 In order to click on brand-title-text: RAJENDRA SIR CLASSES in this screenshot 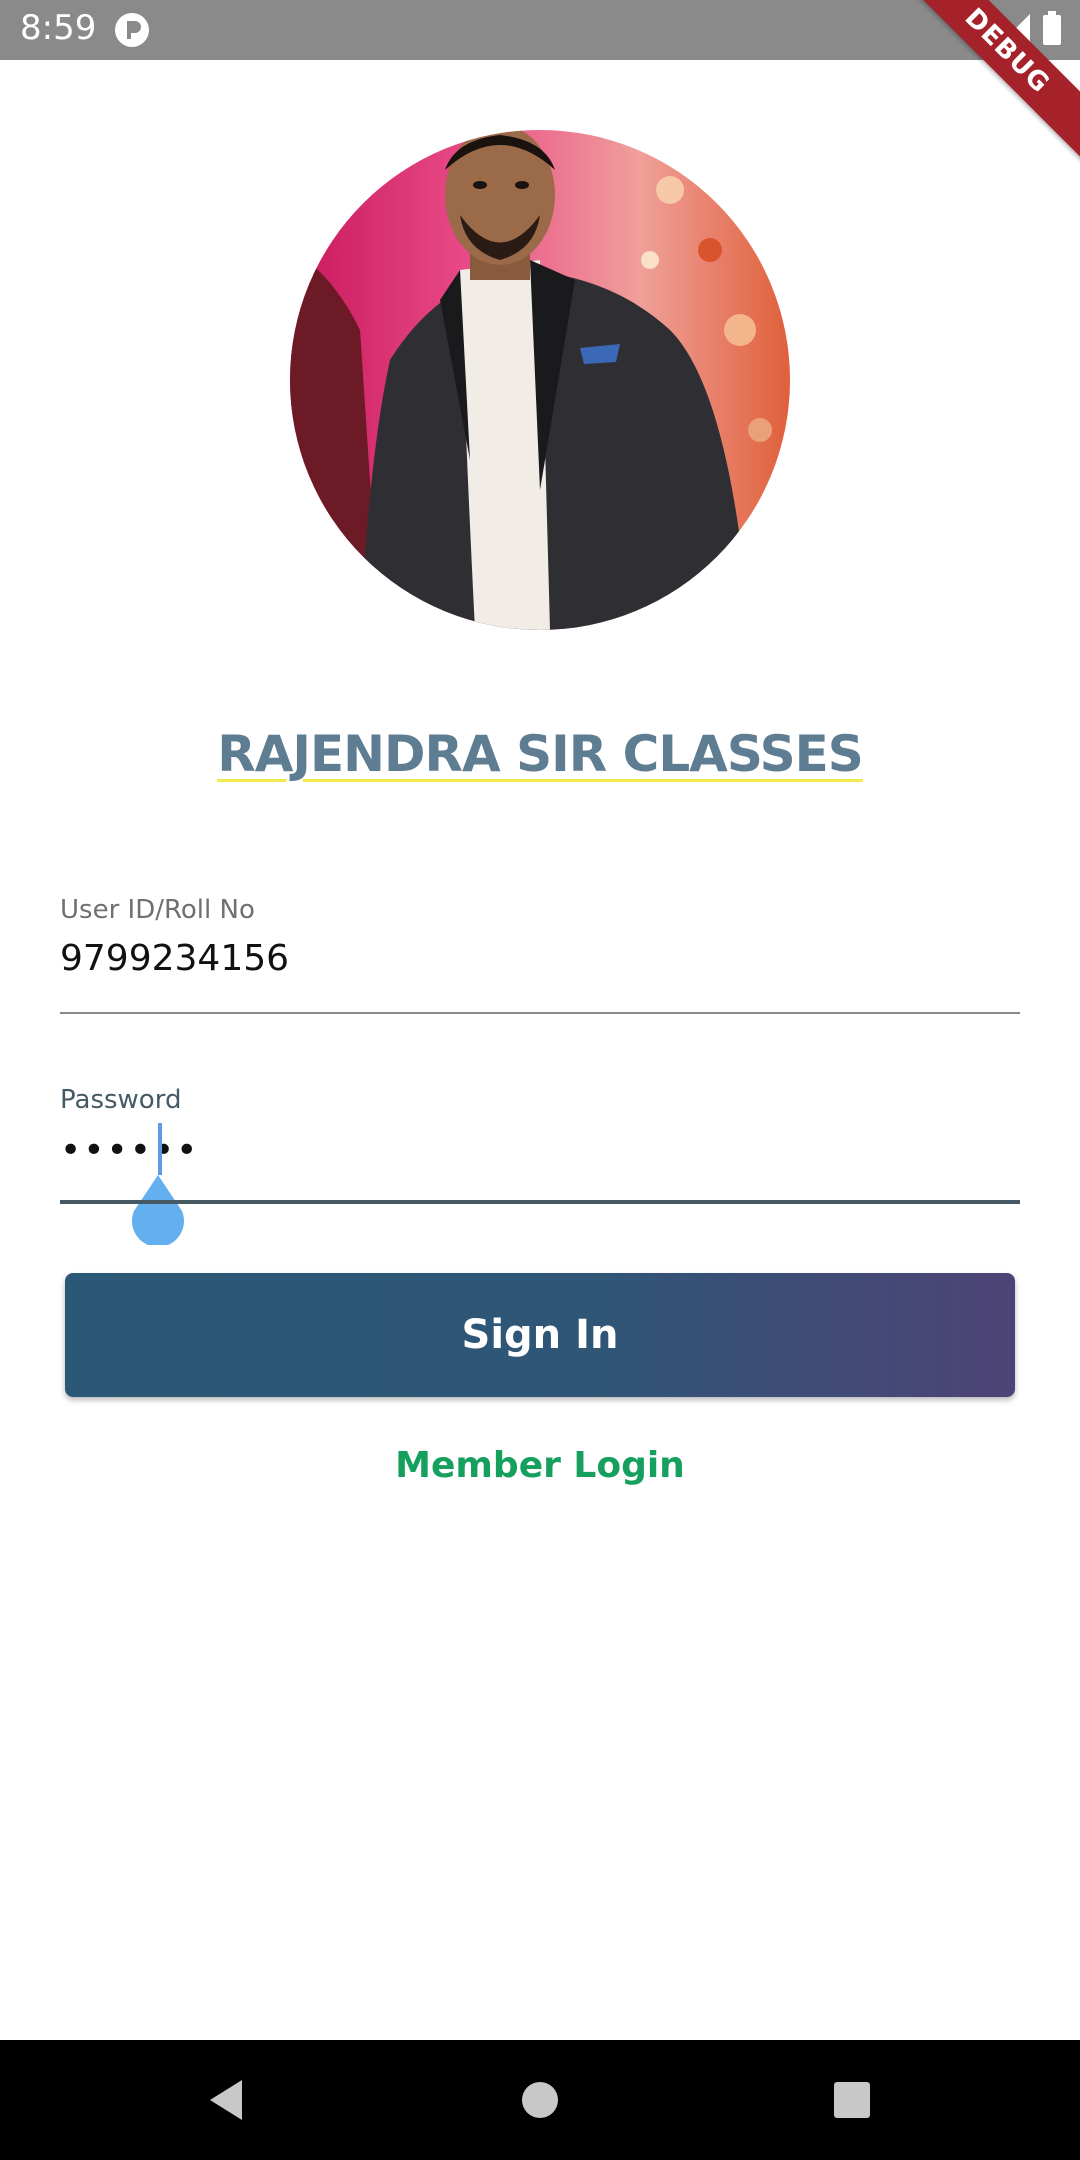, I will do `click(540, 754)`.